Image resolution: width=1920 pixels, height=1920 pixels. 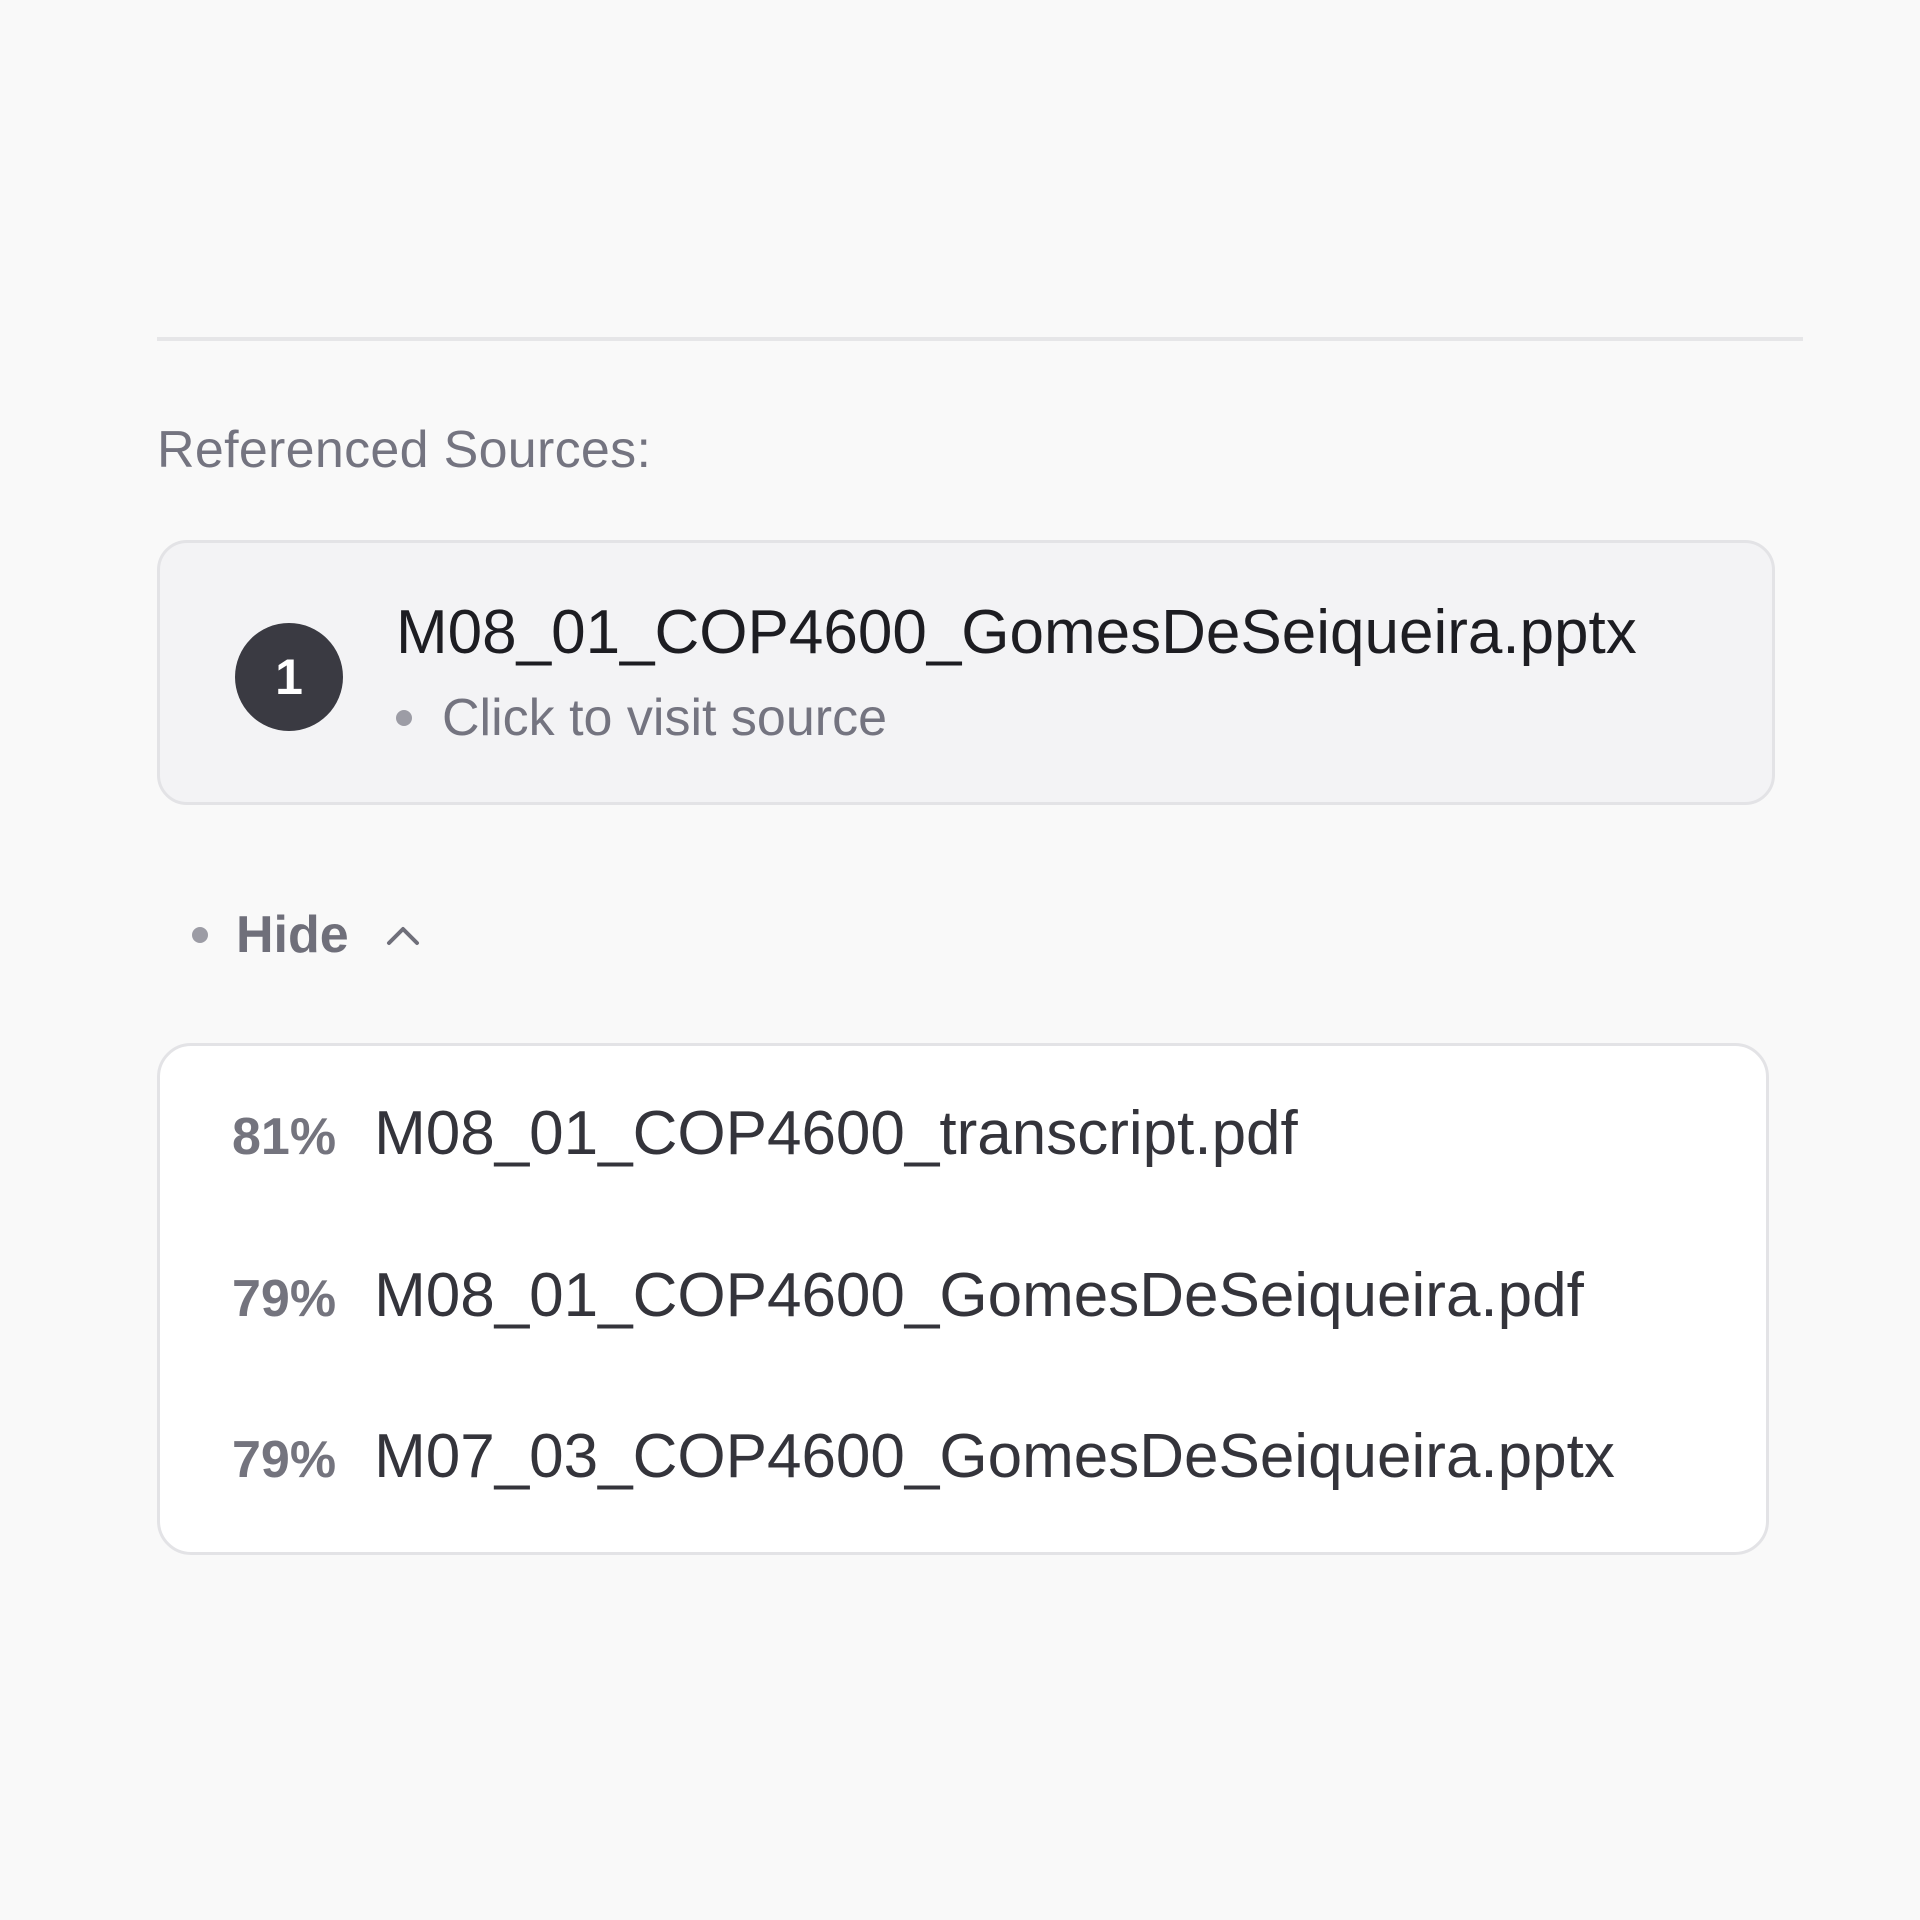 I want to click on hide-label: Hide, so click(x=292, y=935).